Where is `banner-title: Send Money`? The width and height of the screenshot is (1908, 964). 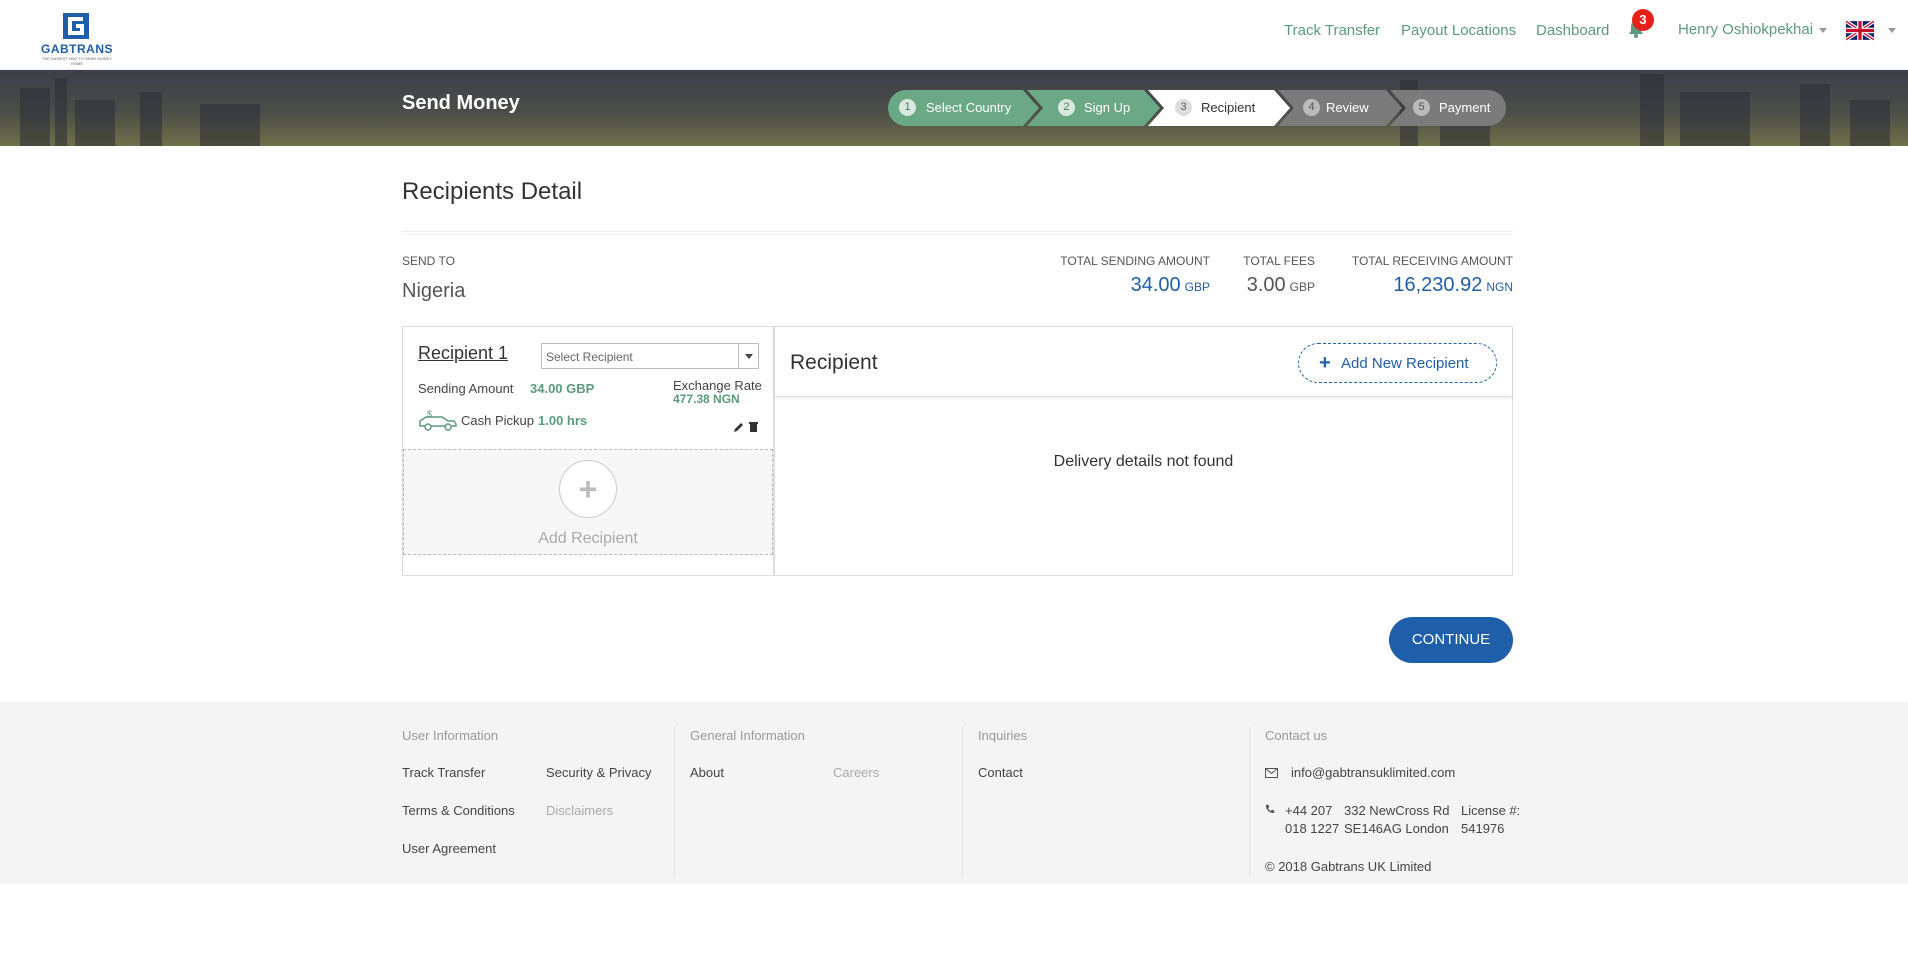
banner-title: Send Money is located at coordinates (461, 103).